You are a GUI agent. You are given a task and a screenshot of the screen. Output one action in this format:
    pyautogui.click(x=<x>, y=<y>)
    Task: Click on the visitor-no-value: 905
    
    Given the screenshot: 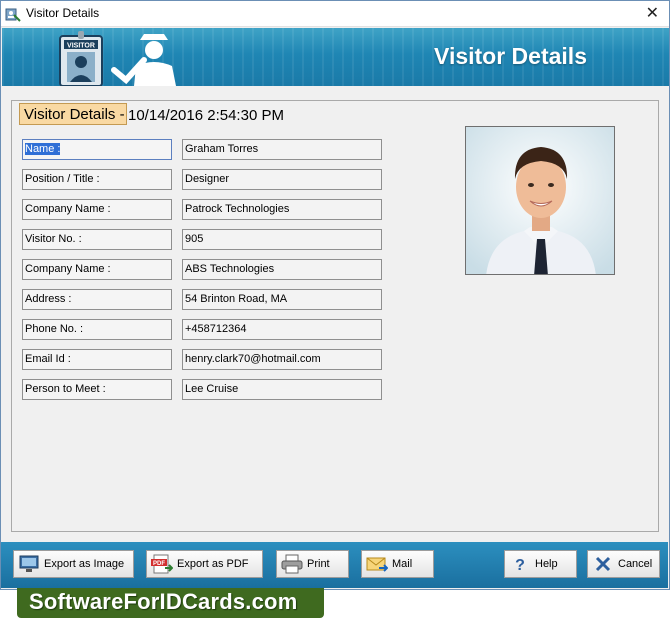 What is the action you would take?
    pyautogui.click(x=282, y=239)
    